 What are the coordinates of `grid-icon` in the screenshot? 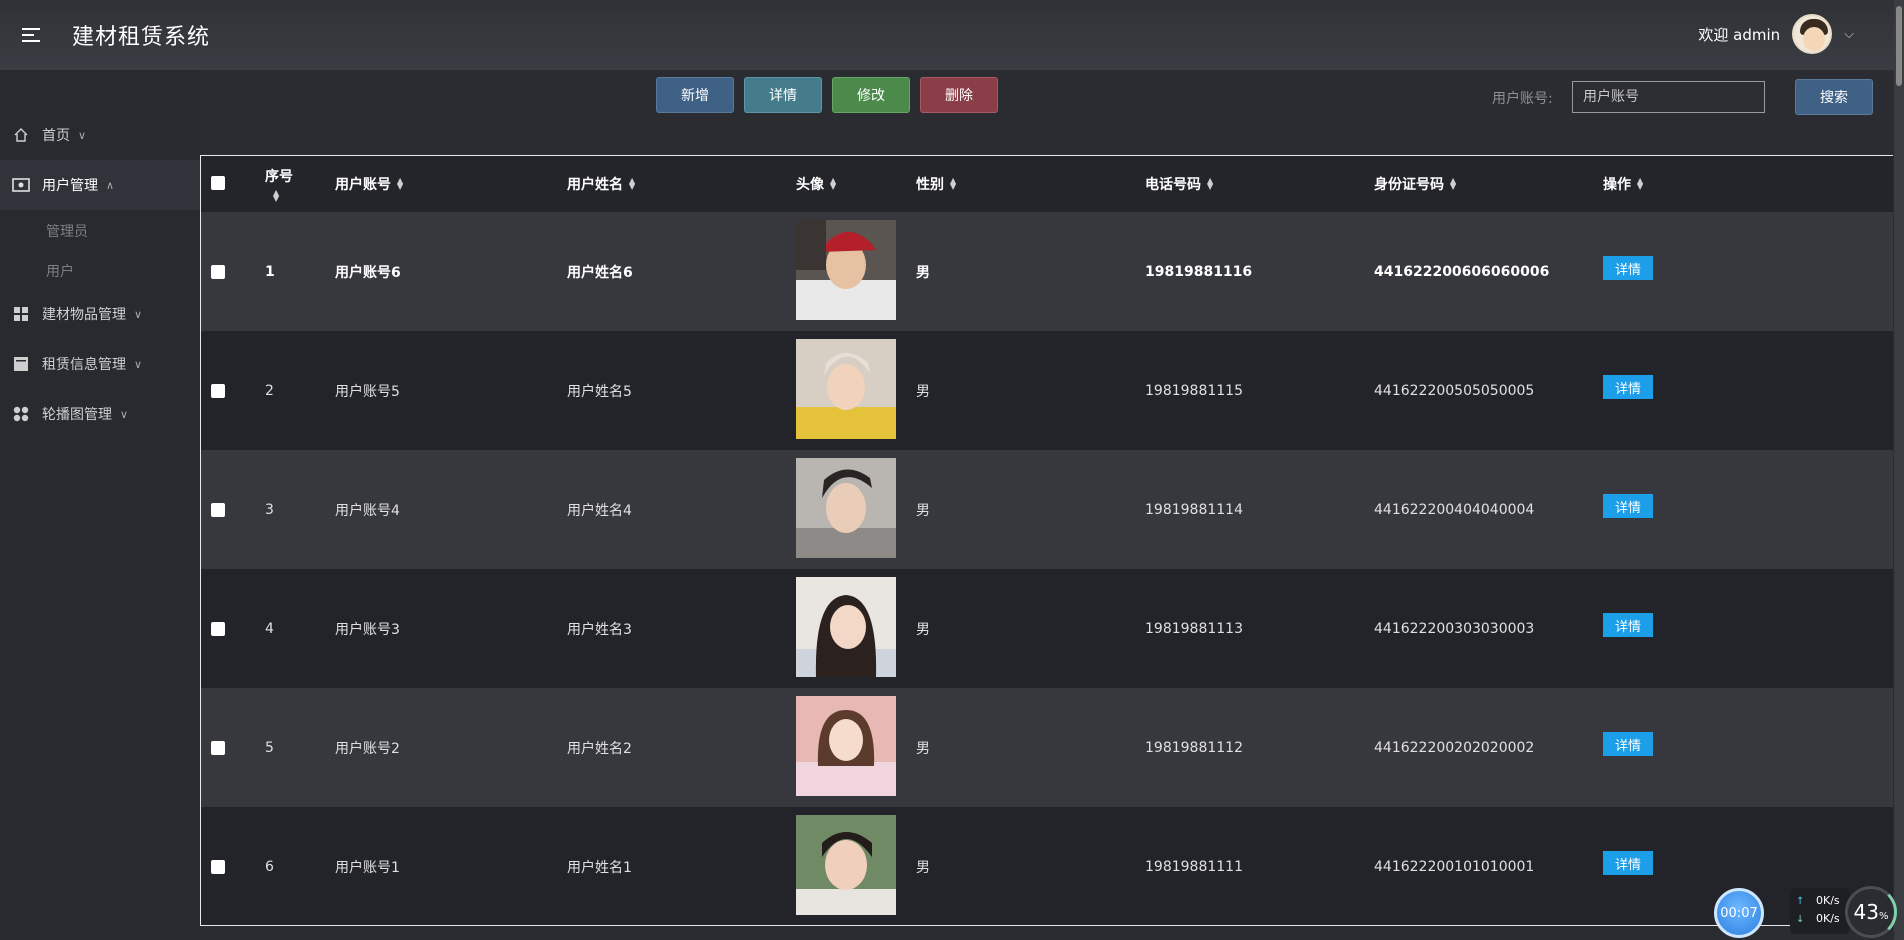 It's located at (21, 314).